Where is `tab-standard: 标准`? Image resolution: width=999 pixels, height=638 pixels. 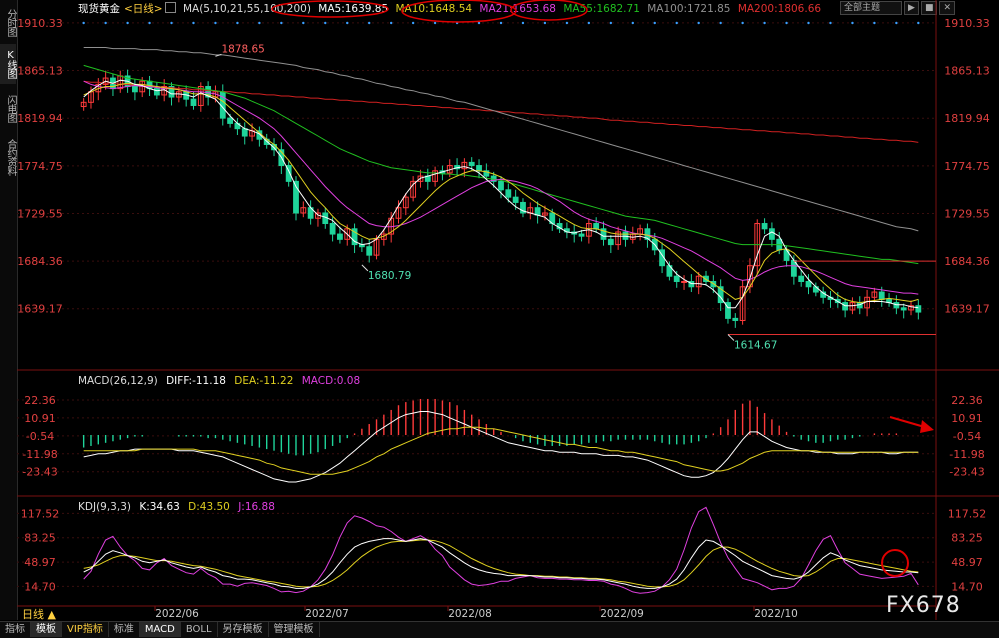 tab-standard: 标准 is located at coordinates (124, 629).